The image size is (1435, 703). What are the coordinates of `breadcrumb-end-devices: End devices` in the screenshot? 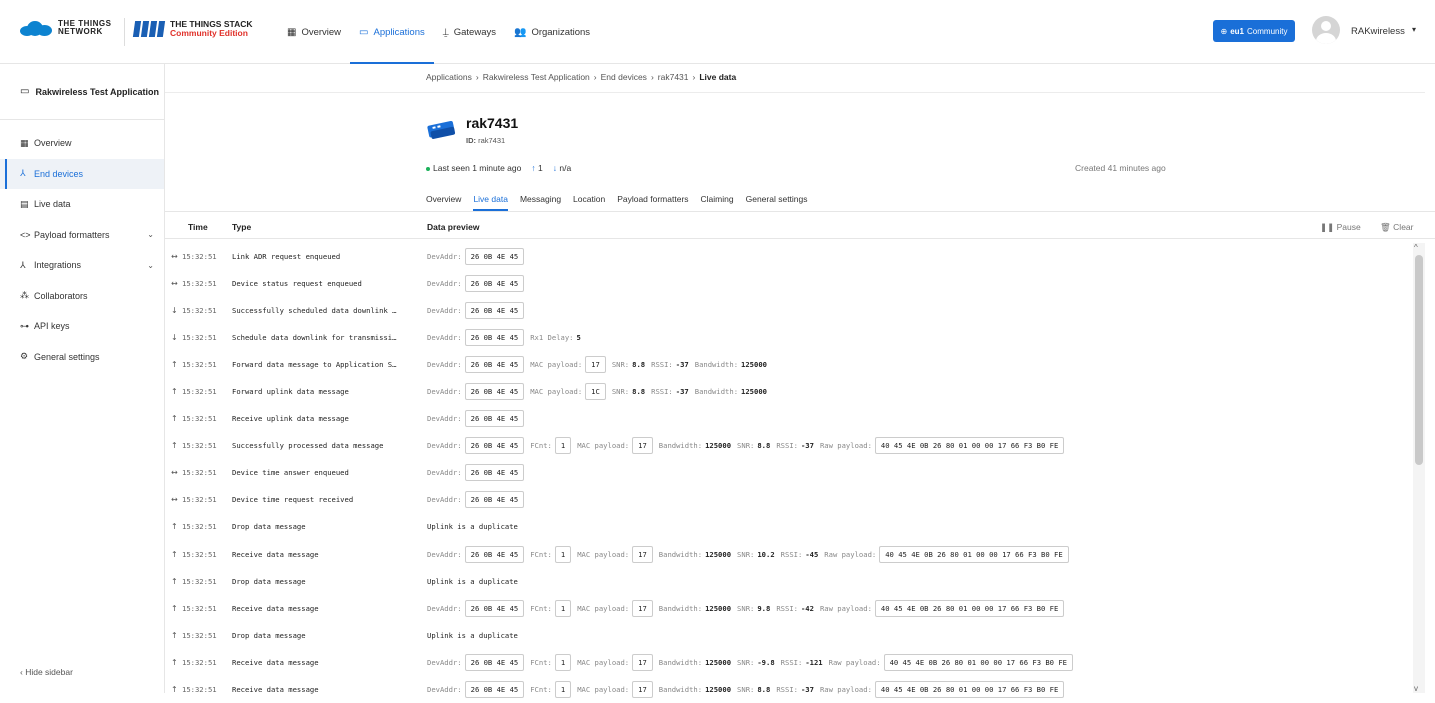 It's located at (624, 77).